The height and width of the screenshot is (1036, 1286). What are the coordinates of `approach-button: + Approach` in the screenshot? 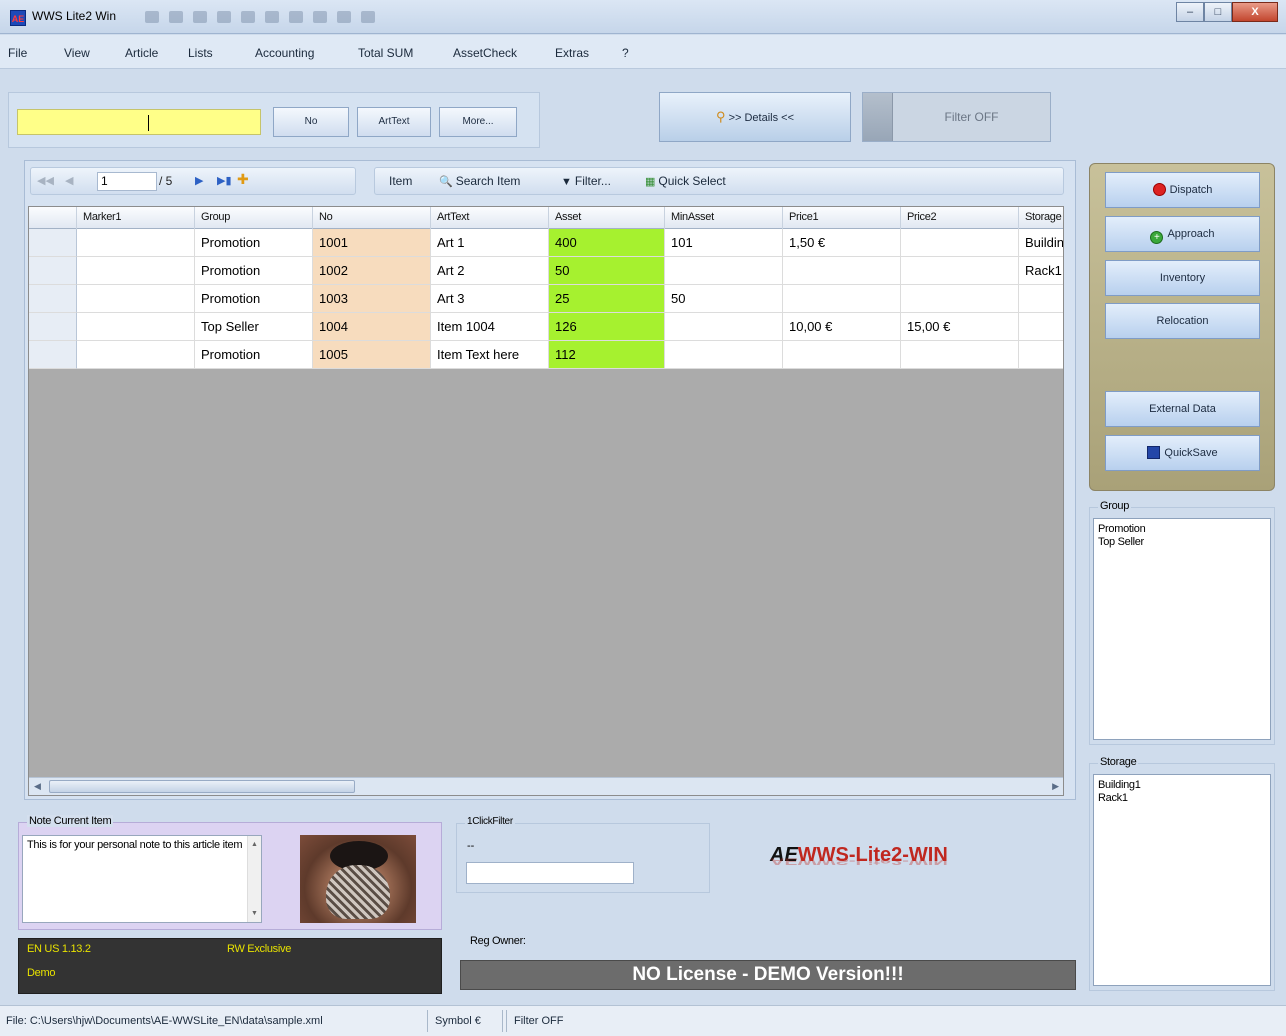 It's located at (1182, 234).